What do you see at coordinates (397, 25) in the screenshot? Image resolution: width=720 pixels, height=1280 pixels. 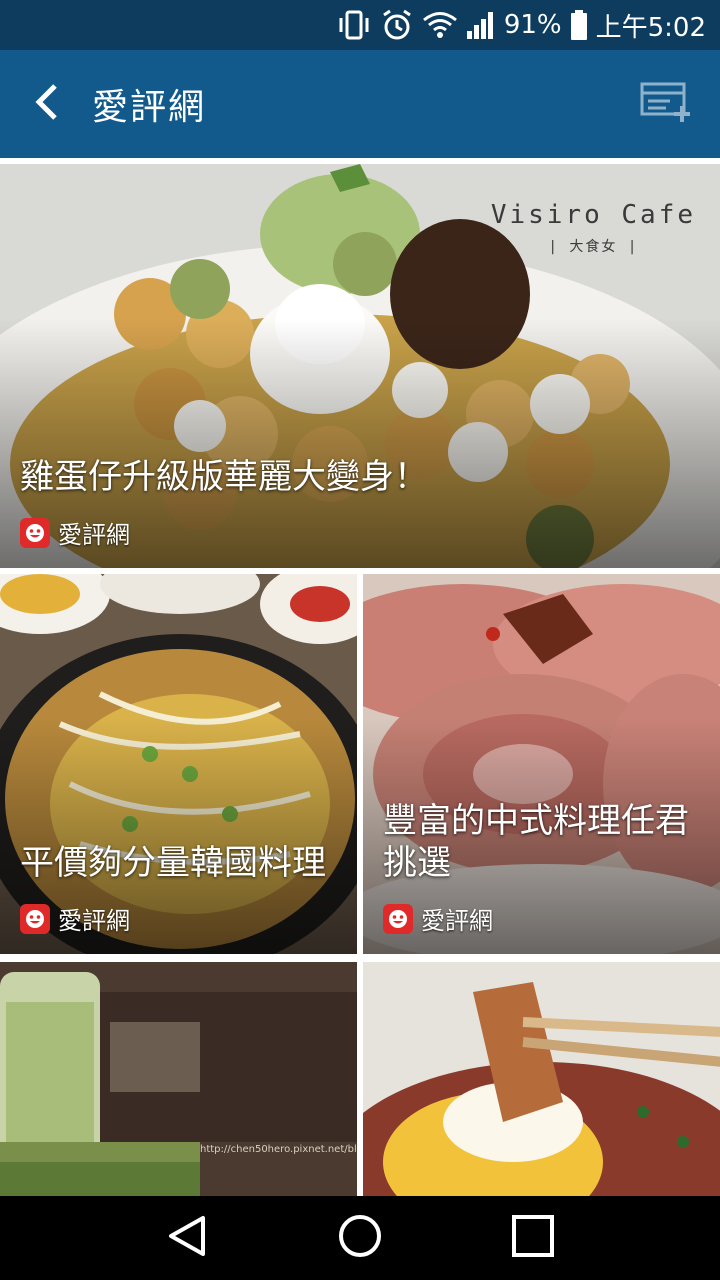 I see `alarm-icon` at bounding box center [397, 25].